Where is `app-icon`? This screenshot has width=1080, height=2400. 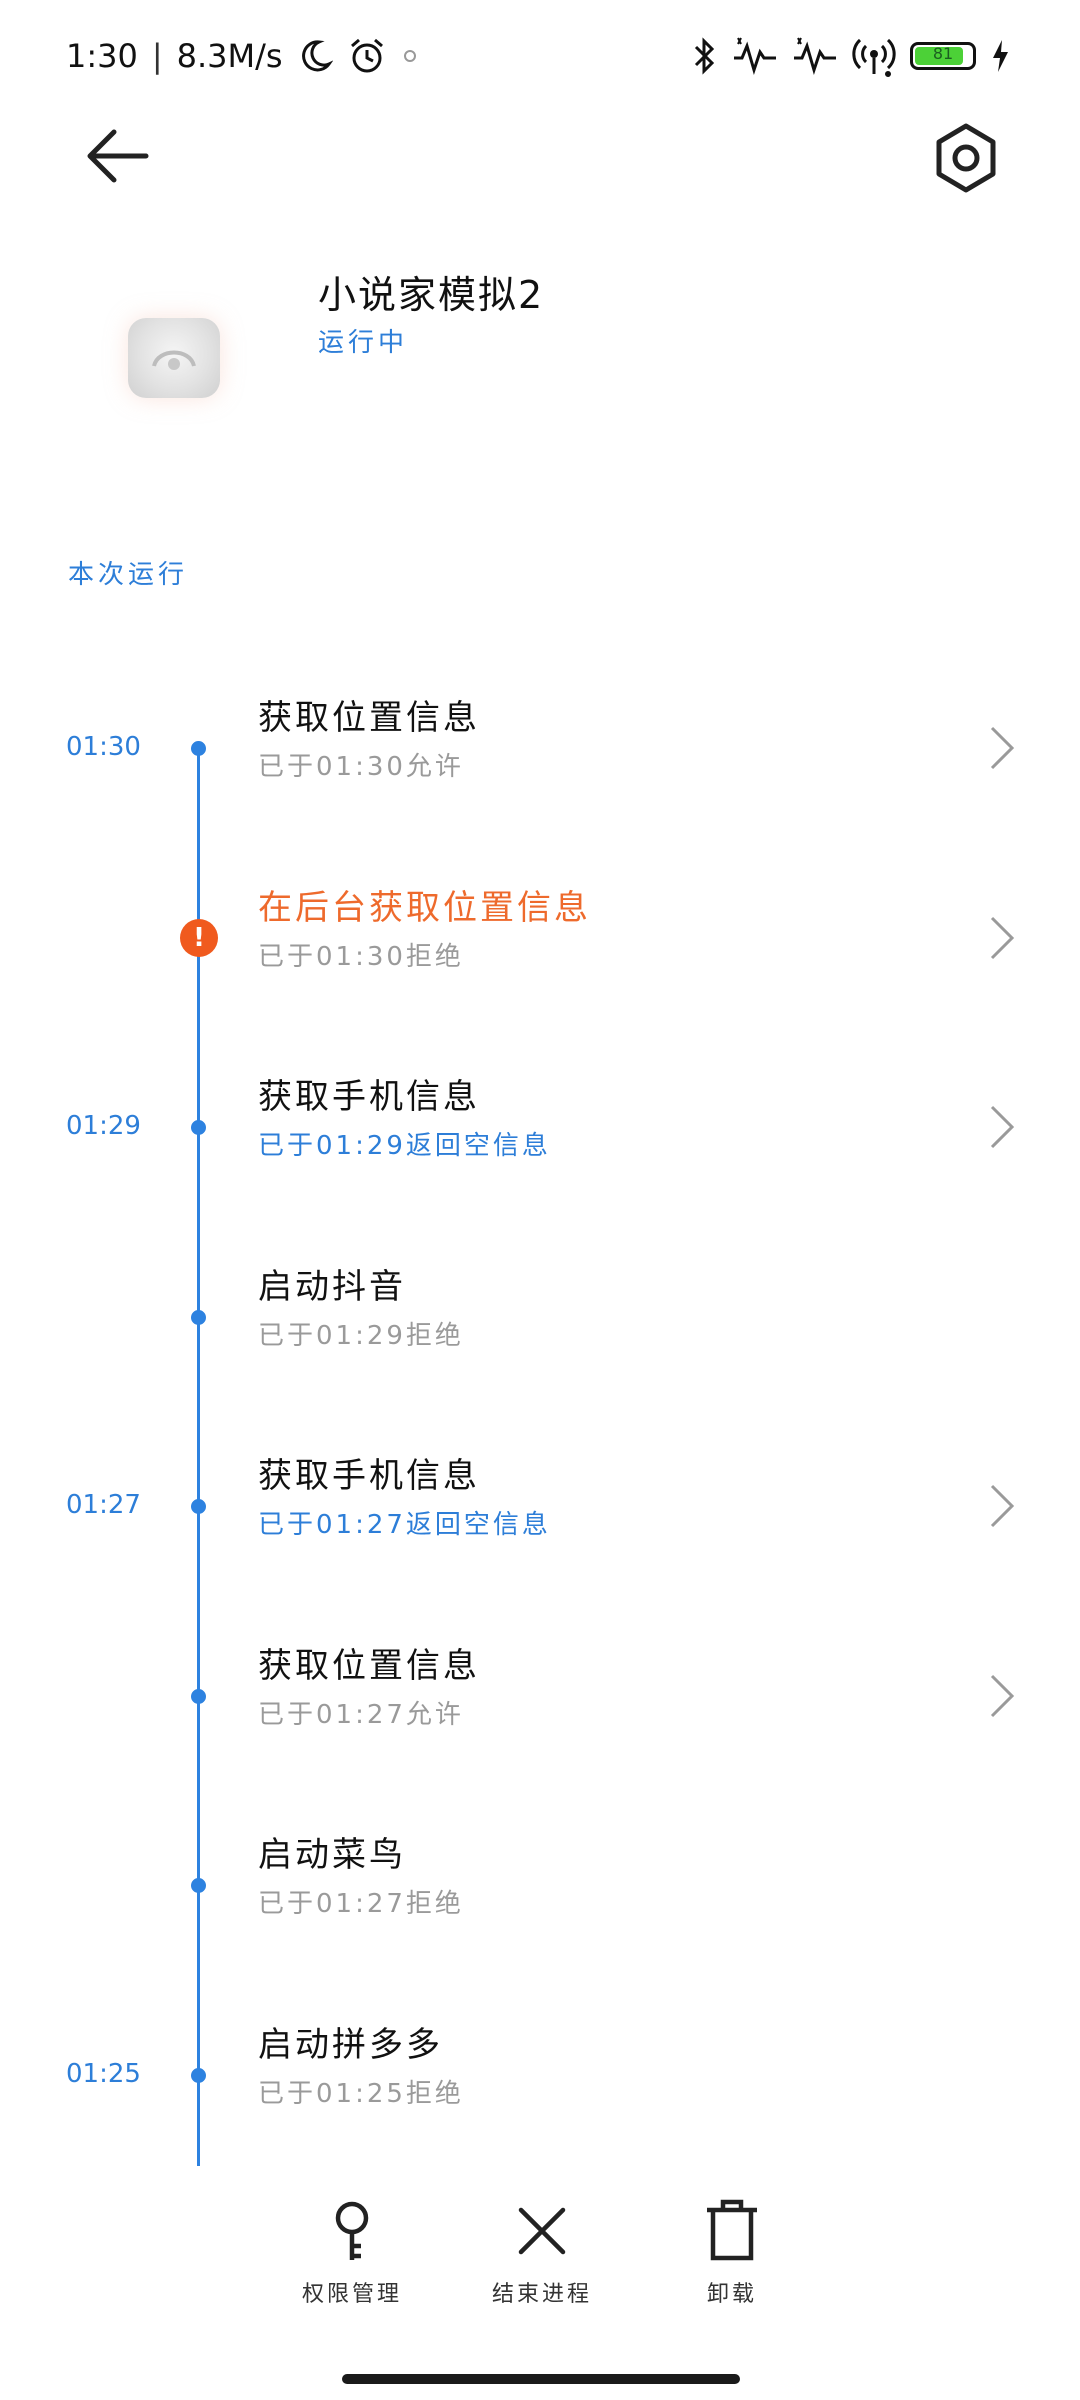 app-icon is located at coordinates (174, 358).